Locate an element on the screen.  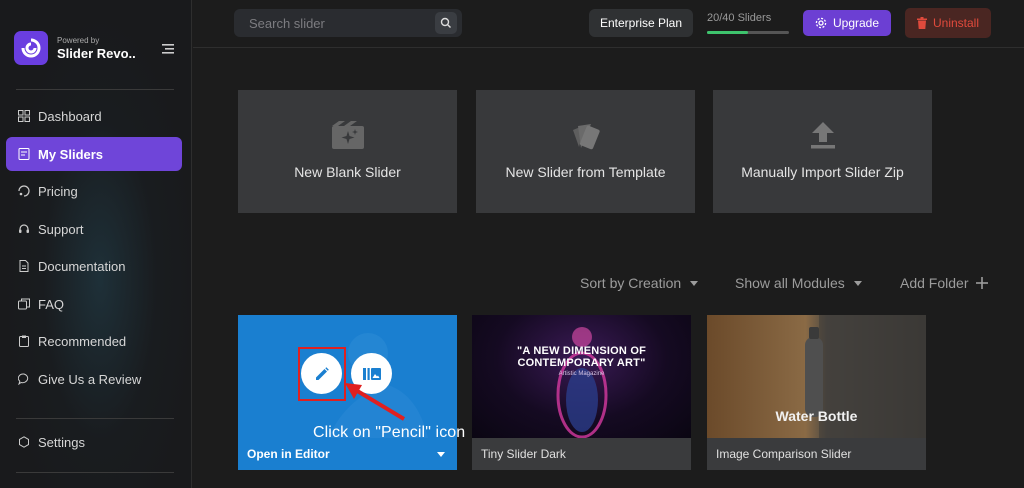
sidebar-item-label: Recommended is located at coordinates (82, 341).